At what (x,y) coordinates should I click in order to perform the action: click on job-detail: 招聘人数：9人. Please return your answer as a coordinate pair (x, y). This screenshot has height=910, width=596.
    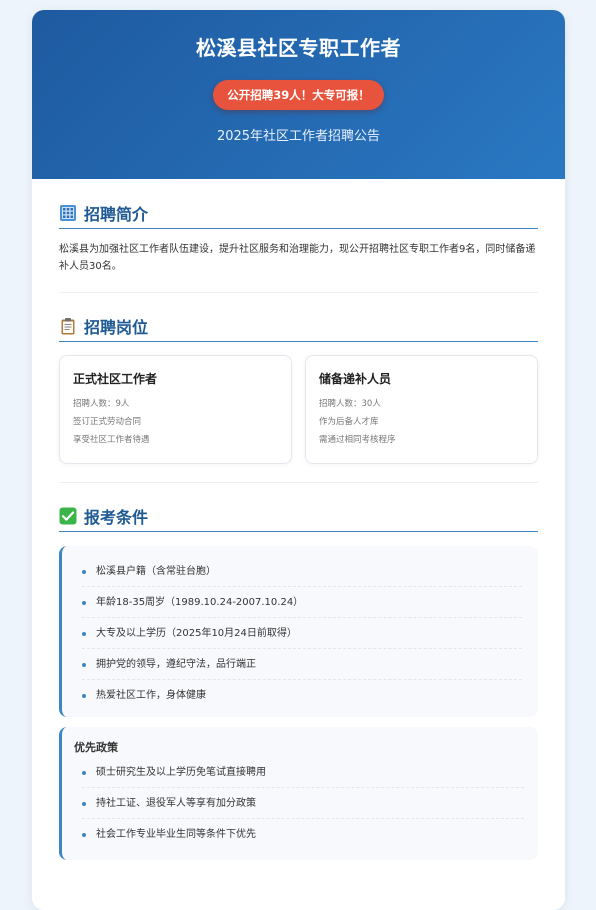
    Looking at the image, I should click on (101, 404).